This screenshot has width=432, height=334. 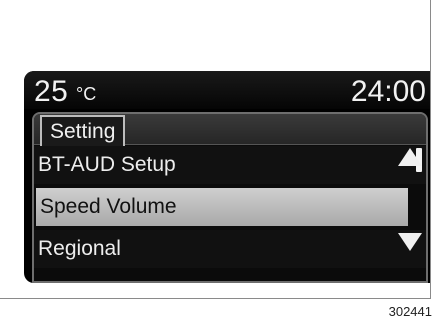 I want to click on menu-item-regional: Regional, so click(x=230, y=249).